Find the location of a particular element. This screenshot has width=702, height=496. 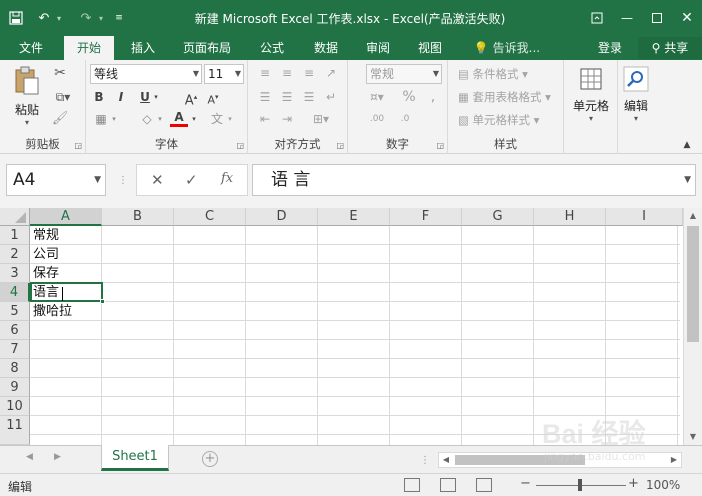

login-link: 登录 is located at coordinates (610, 48).